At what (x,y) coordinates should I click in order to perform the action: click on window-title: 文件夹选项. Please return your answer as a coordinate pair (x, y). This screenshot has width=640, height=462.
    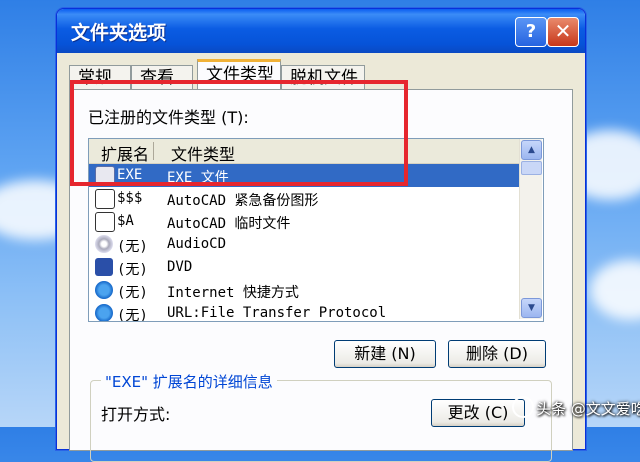
    Looking at the image, I should click on (119, 33).